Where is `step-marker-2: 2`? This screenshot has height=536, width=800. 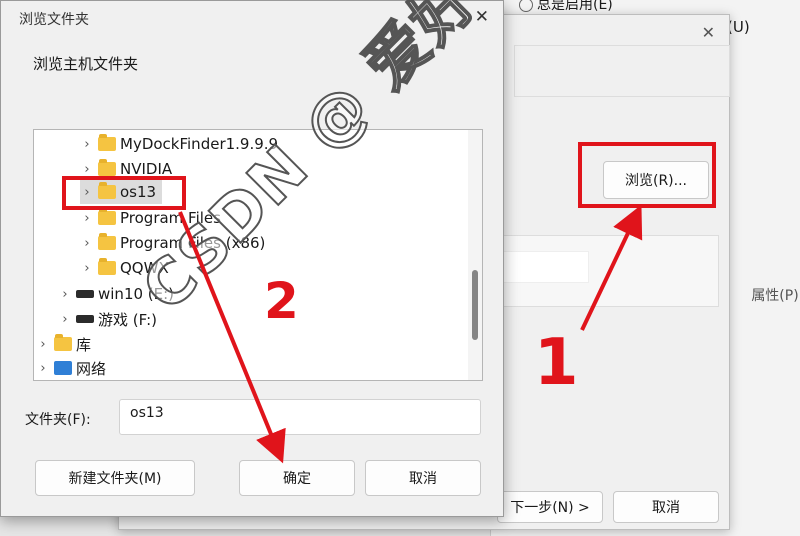
step-marker-2: 2 is located at coordinates (281, 301).